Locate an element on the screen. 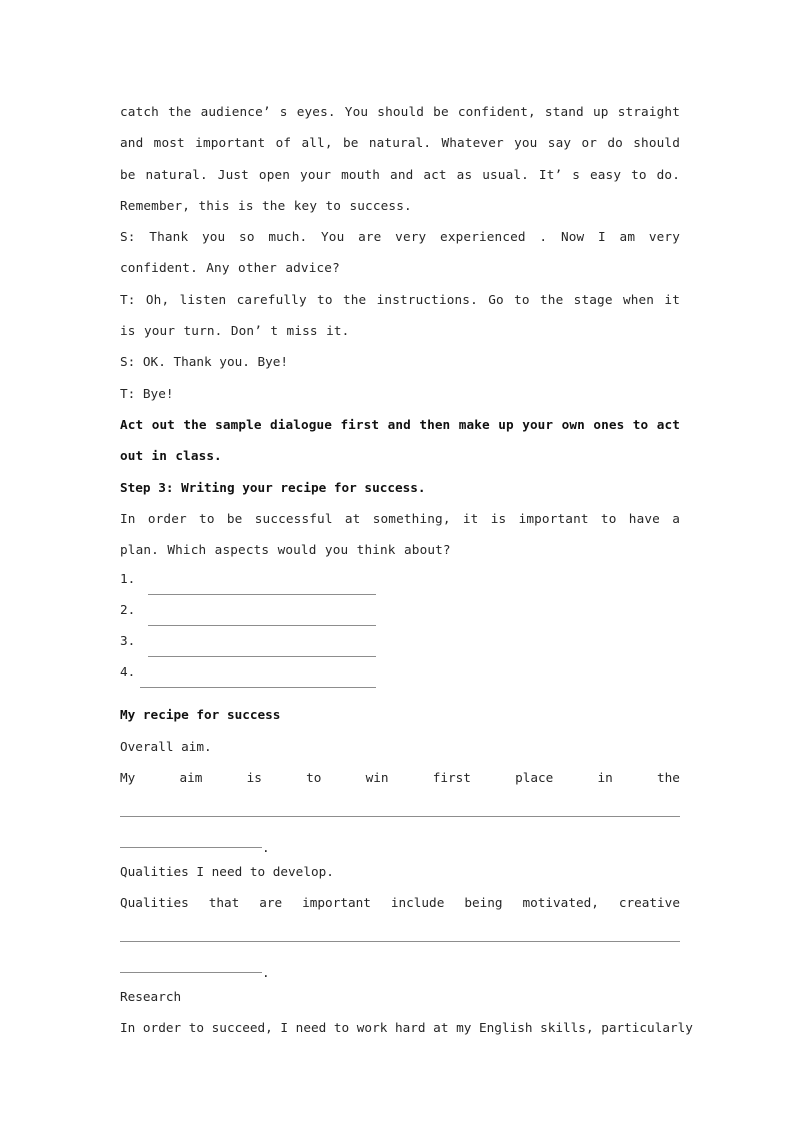  qualities-word: are is located at coordinates (271, 903).